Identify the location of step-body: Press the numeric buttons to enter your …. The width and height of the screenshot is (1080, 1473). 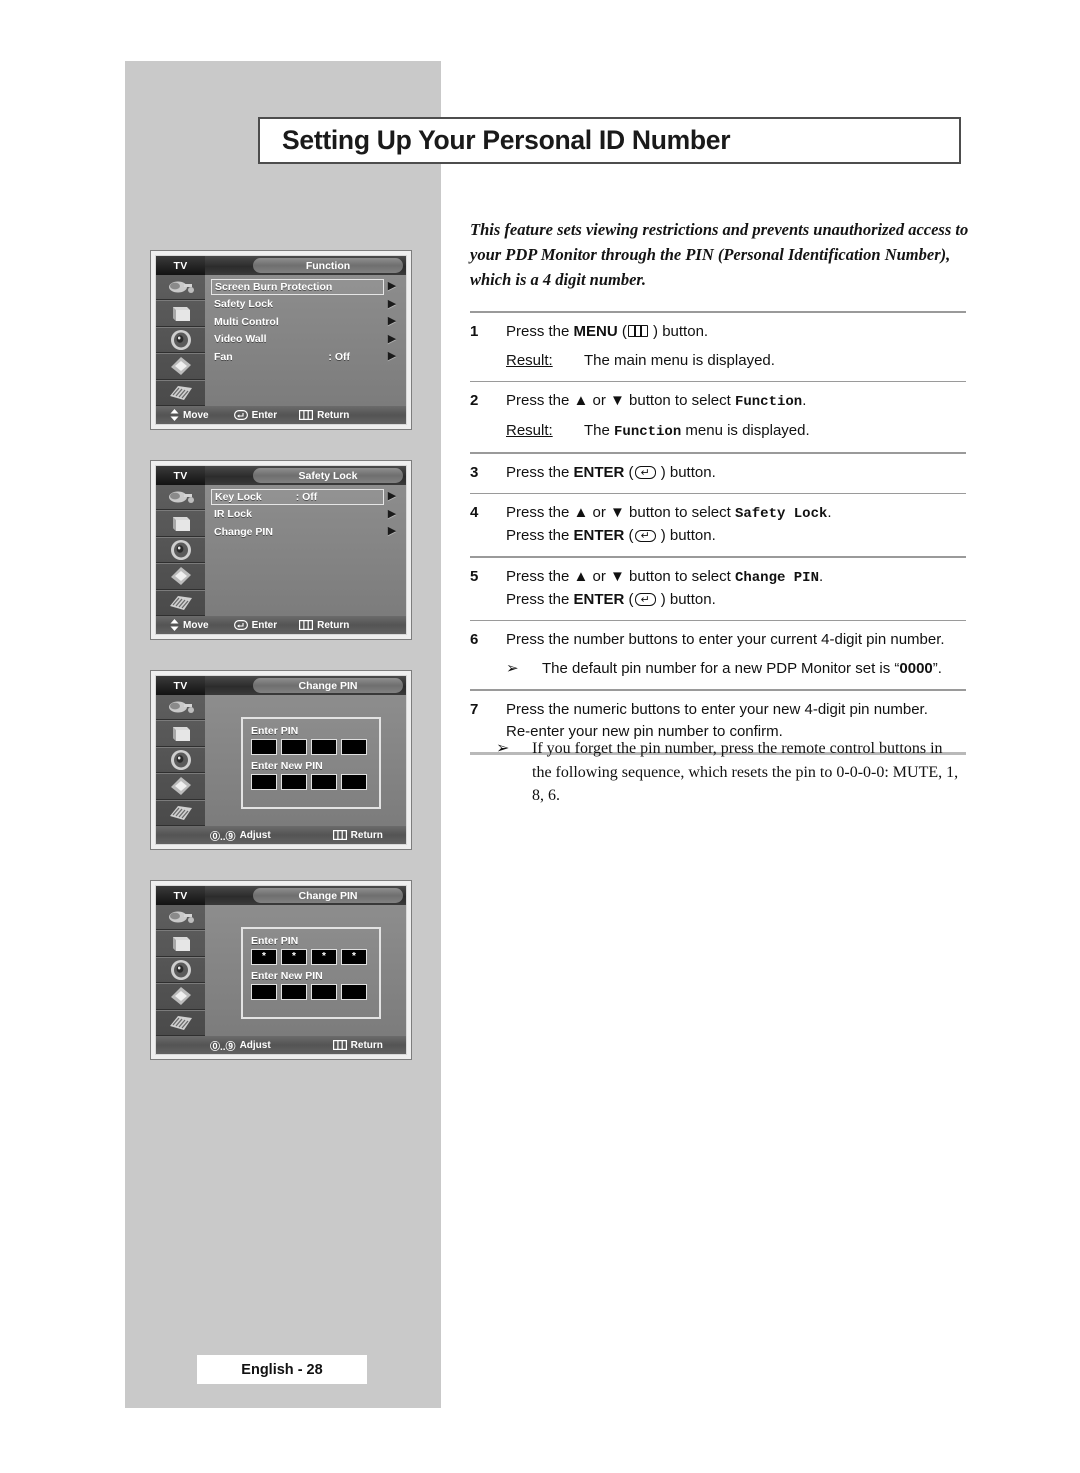
(736, 721).